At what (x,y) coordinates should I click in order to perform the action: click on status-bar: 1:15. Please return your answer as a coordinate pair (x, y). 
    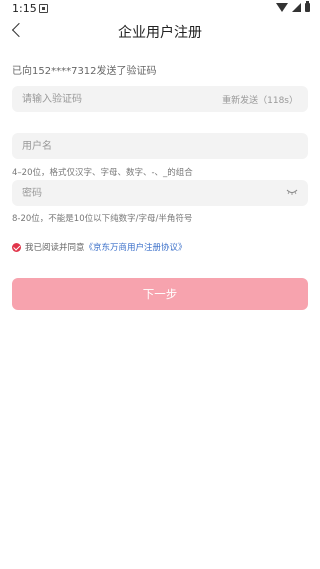
    Looking at the image, I should click on (160, 9).